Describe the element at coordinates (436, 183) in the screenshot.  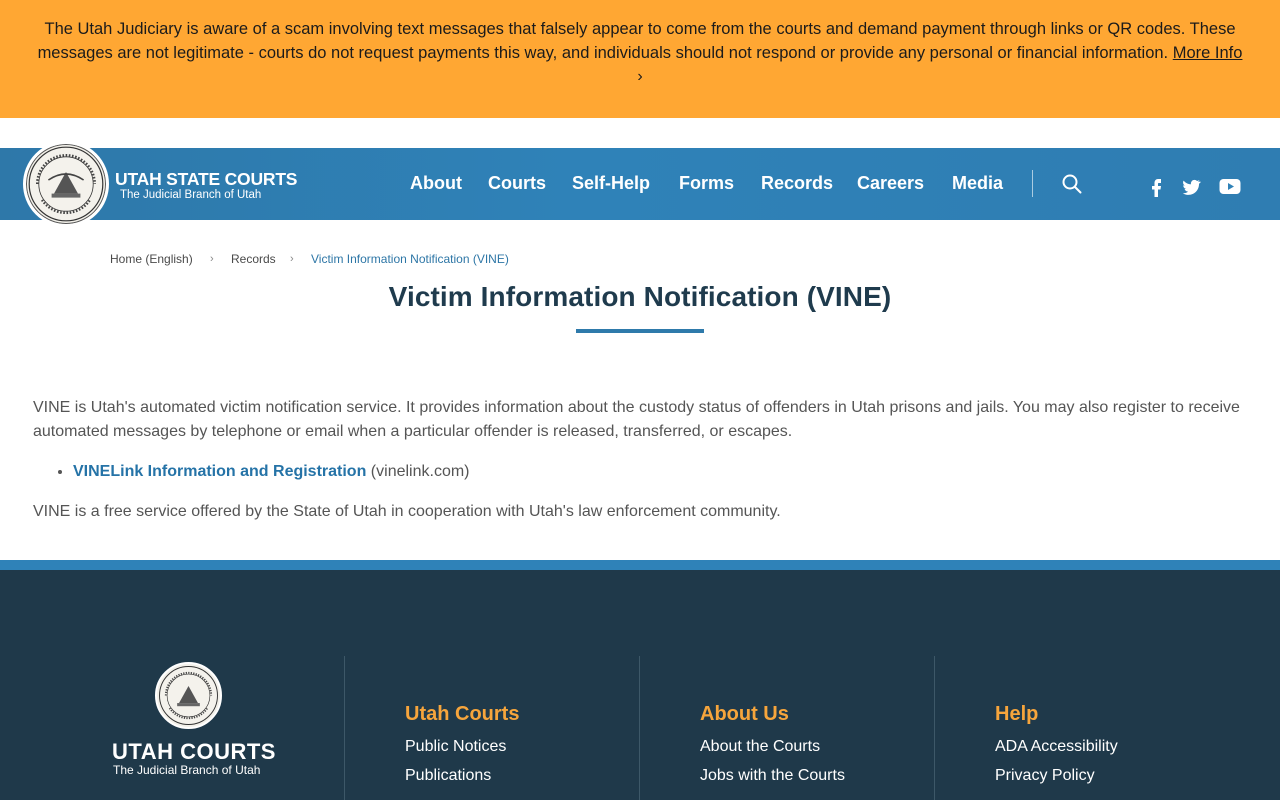
I see `nav-about: About` at that location.